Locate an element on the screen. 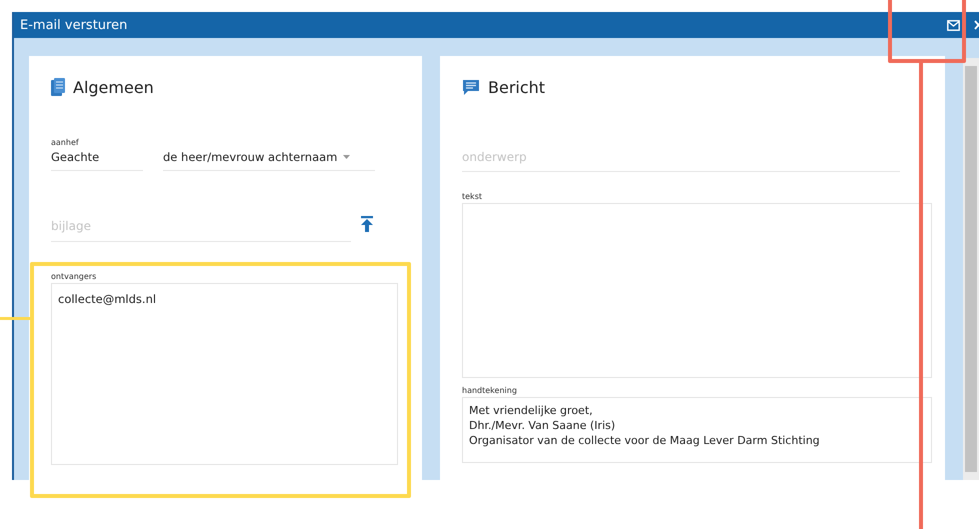  field-label: tekst is located at coordinates (472, 196).